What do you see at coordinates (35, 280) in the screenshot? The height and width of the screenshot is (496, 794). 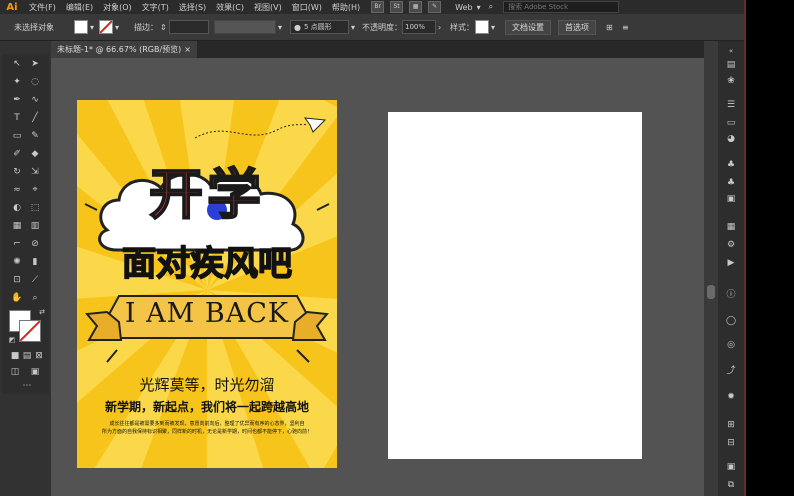 I see `slice-tool-icon: ⟋` at bounding box center [35, 280].